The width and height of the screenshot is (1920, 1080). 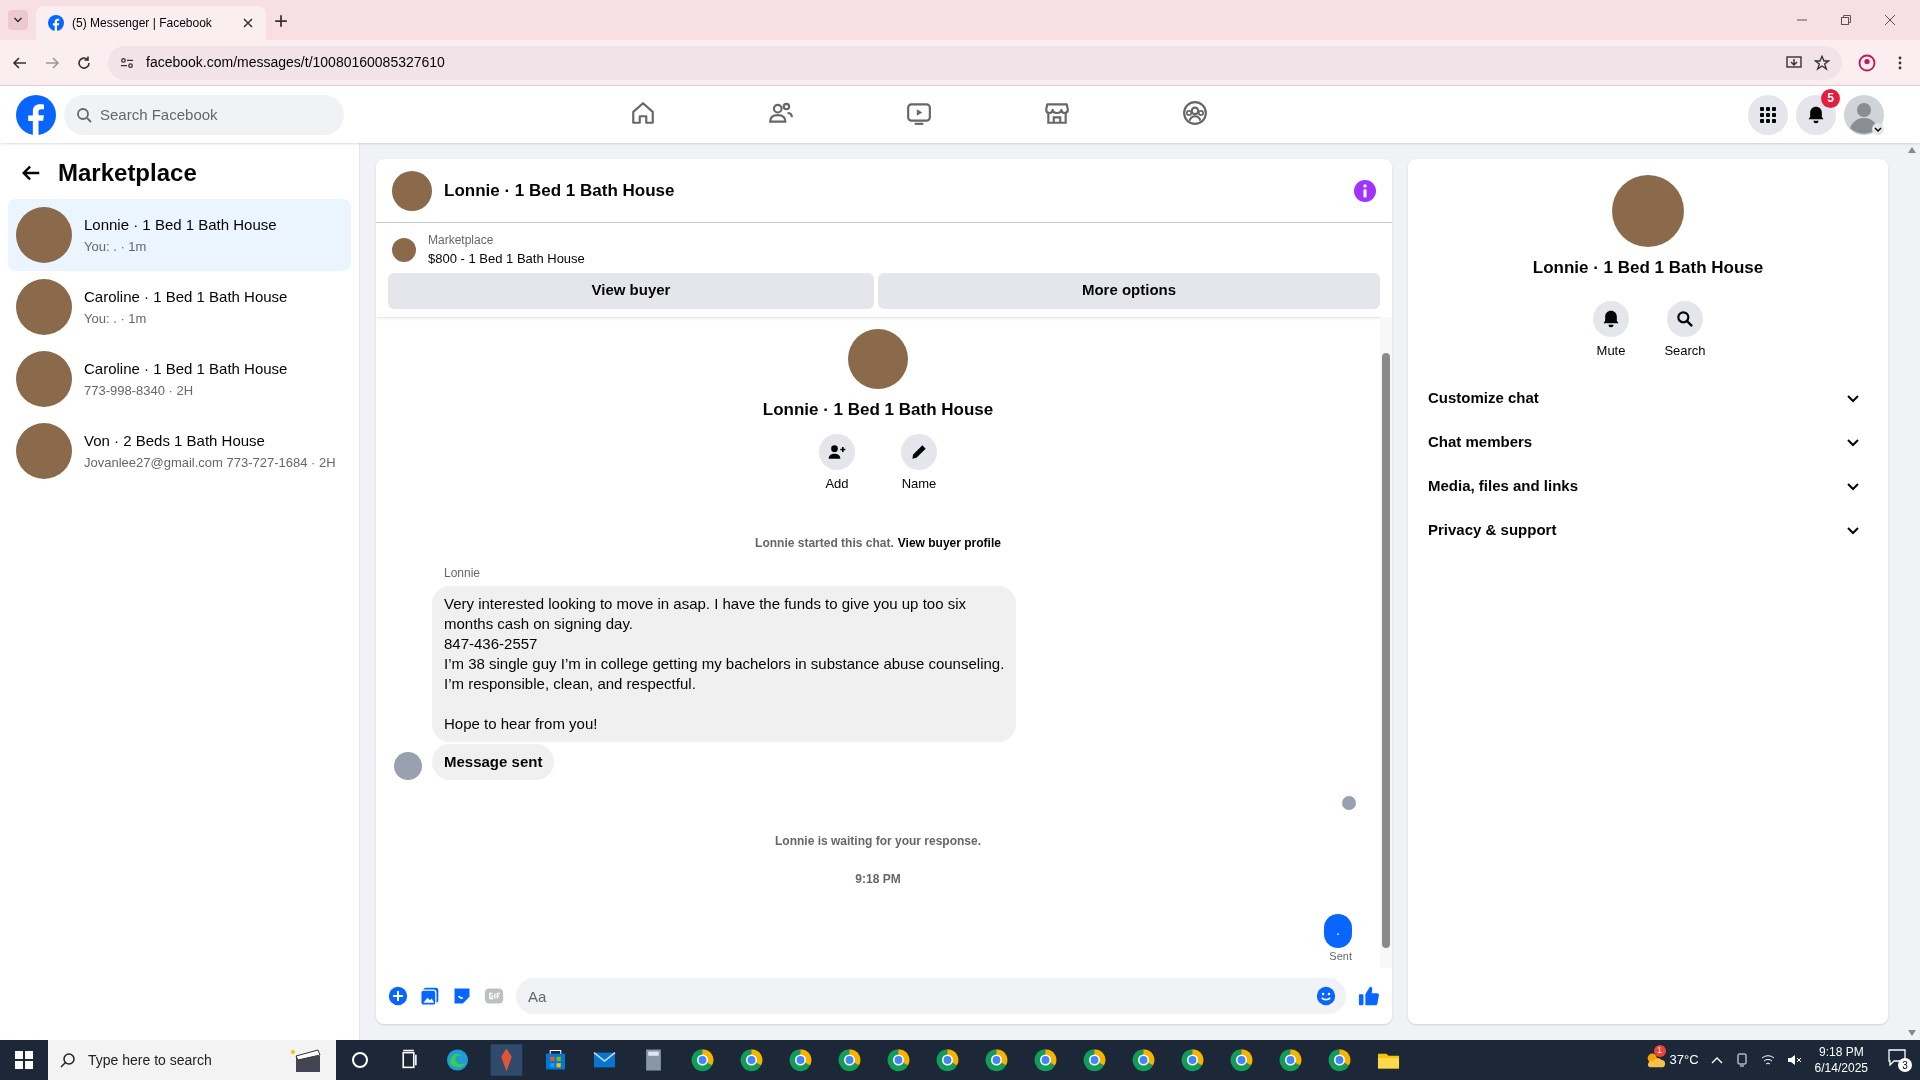 What do you see at coordinates (84, 62) in the screenshot?
I see `reload-icon` at bounding box center [84, 62].